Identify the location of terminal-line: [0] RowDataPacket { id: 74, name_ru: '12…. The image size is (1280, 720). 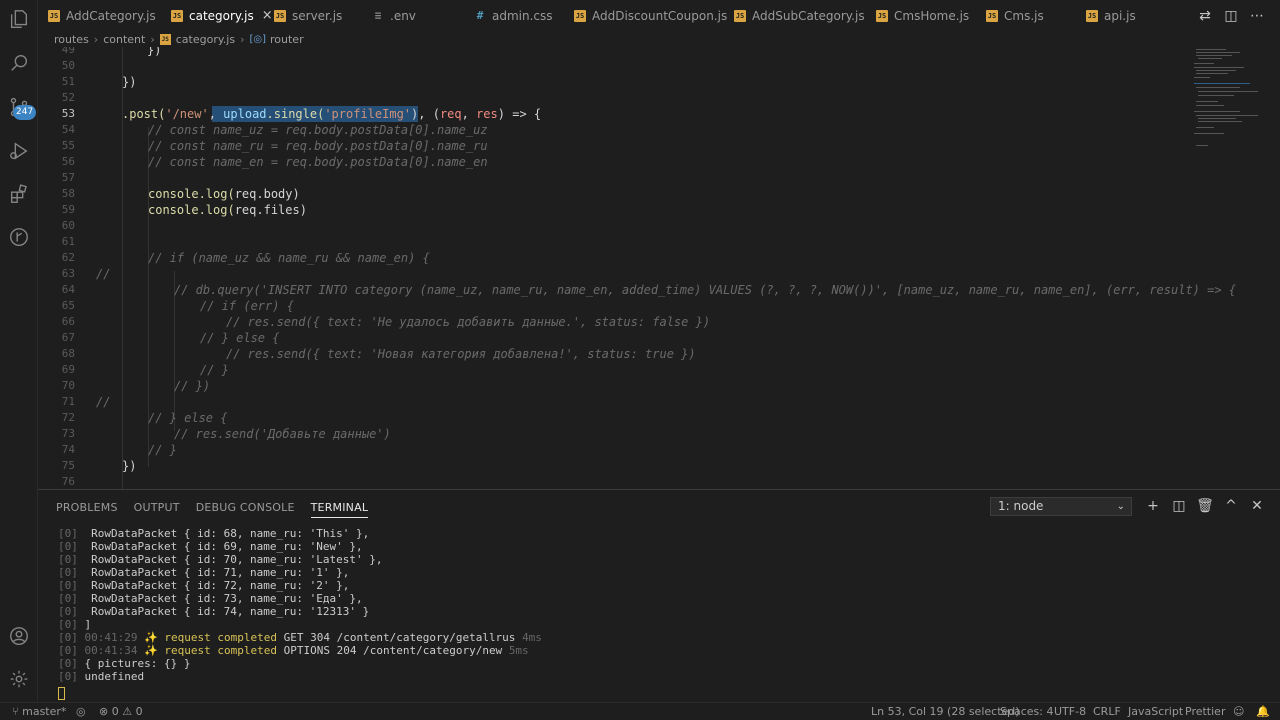
(214, 611).